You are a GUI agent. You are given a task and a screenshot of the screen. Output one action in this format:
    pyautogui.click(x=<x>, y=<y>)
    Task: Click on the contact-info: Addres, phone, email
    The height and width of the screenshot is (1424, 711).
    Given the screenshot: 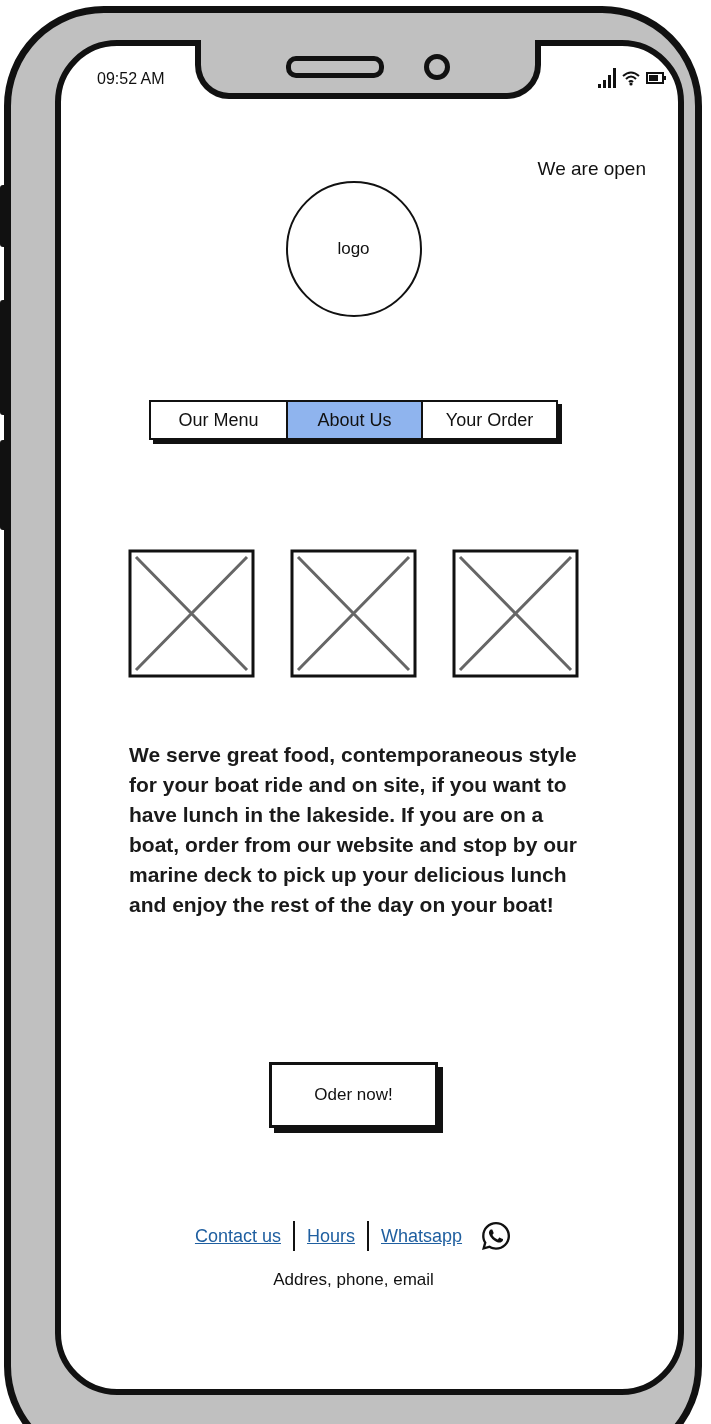 What is the action you would take?
    pyautogui.click(x=353, y=1280)
    